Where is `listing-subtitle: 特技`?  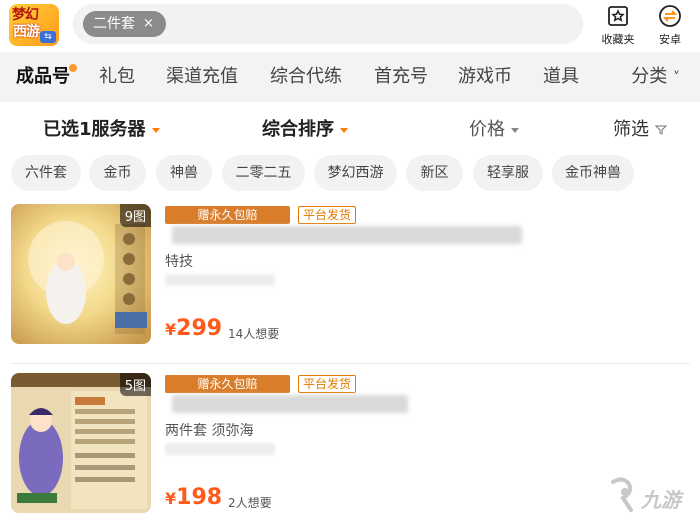 listing-subtitle: 特技 is located at coordinates (179, 262).